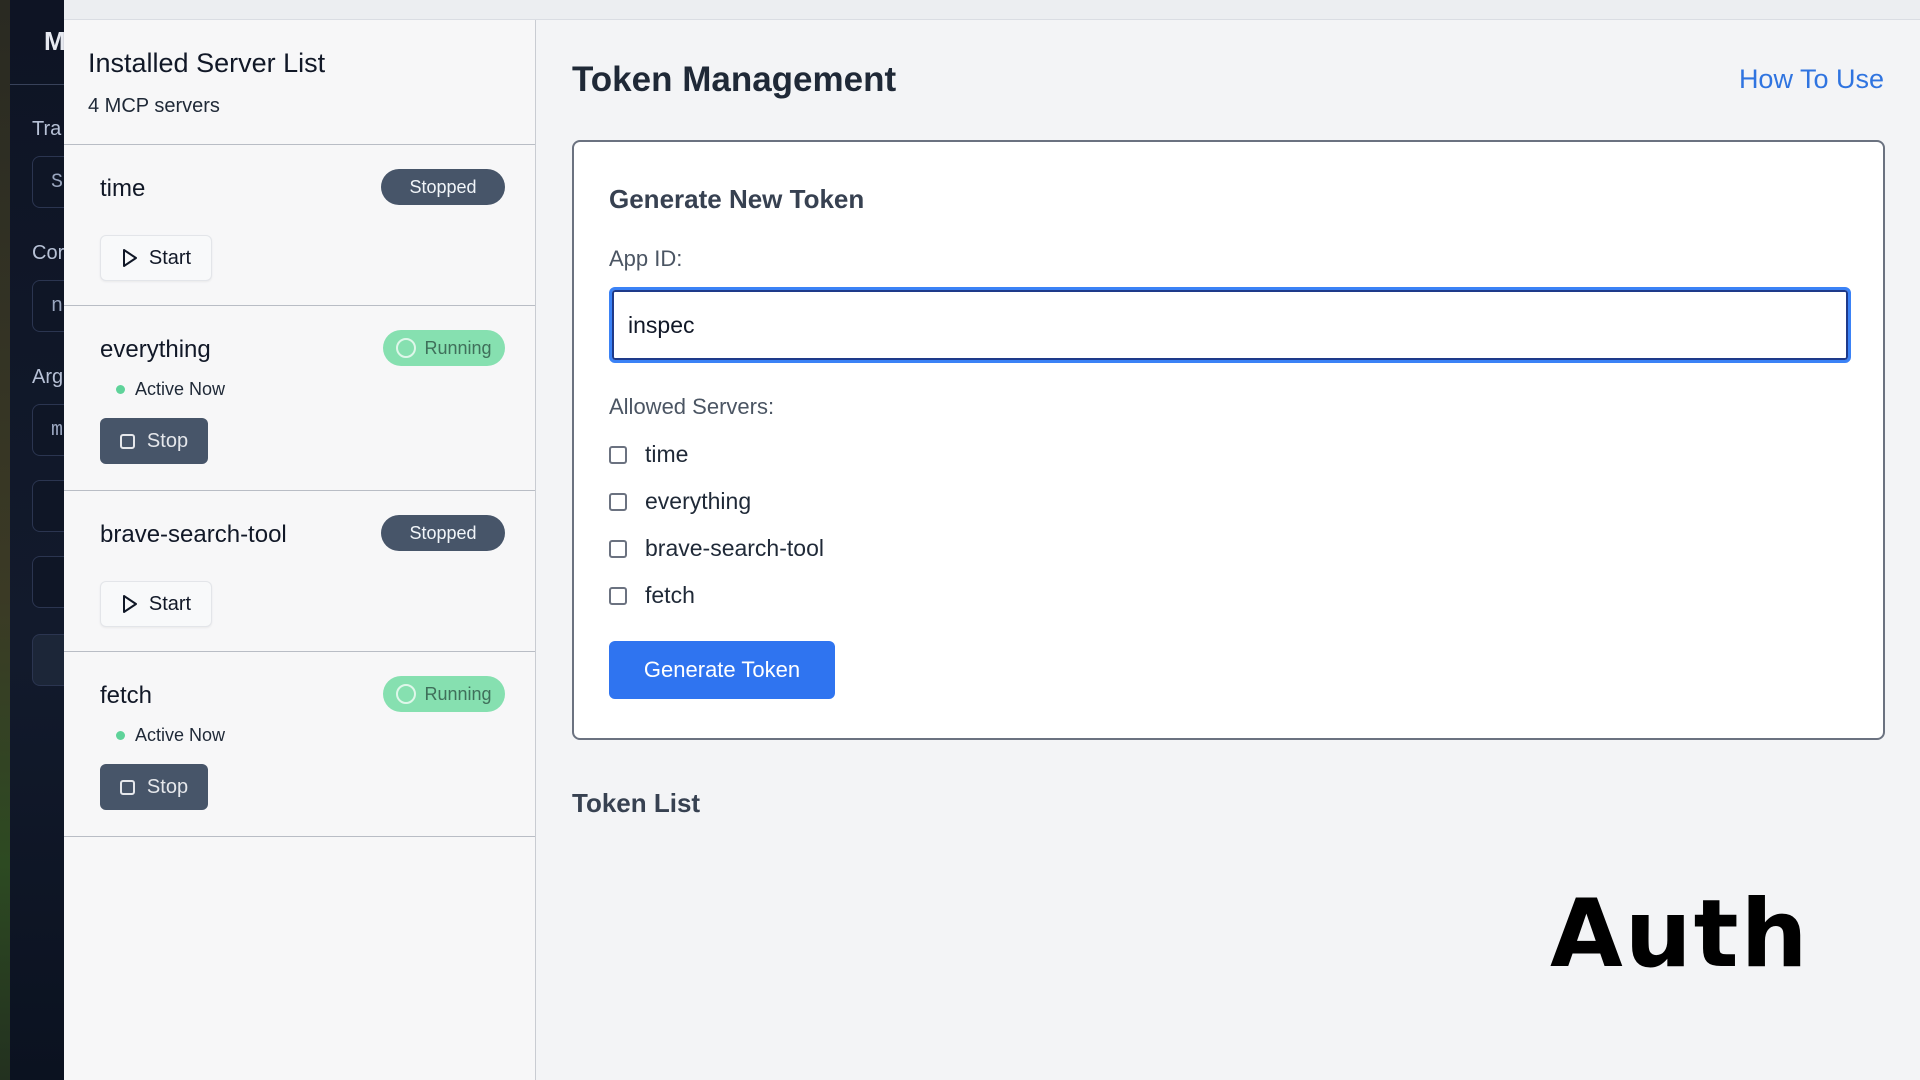 The height and width of the screenshot is (1080, 1920). What do you see at coordinates (48, 306) in the screenshot?
I see `background-app-field: n` at bounding box center [48, 306].